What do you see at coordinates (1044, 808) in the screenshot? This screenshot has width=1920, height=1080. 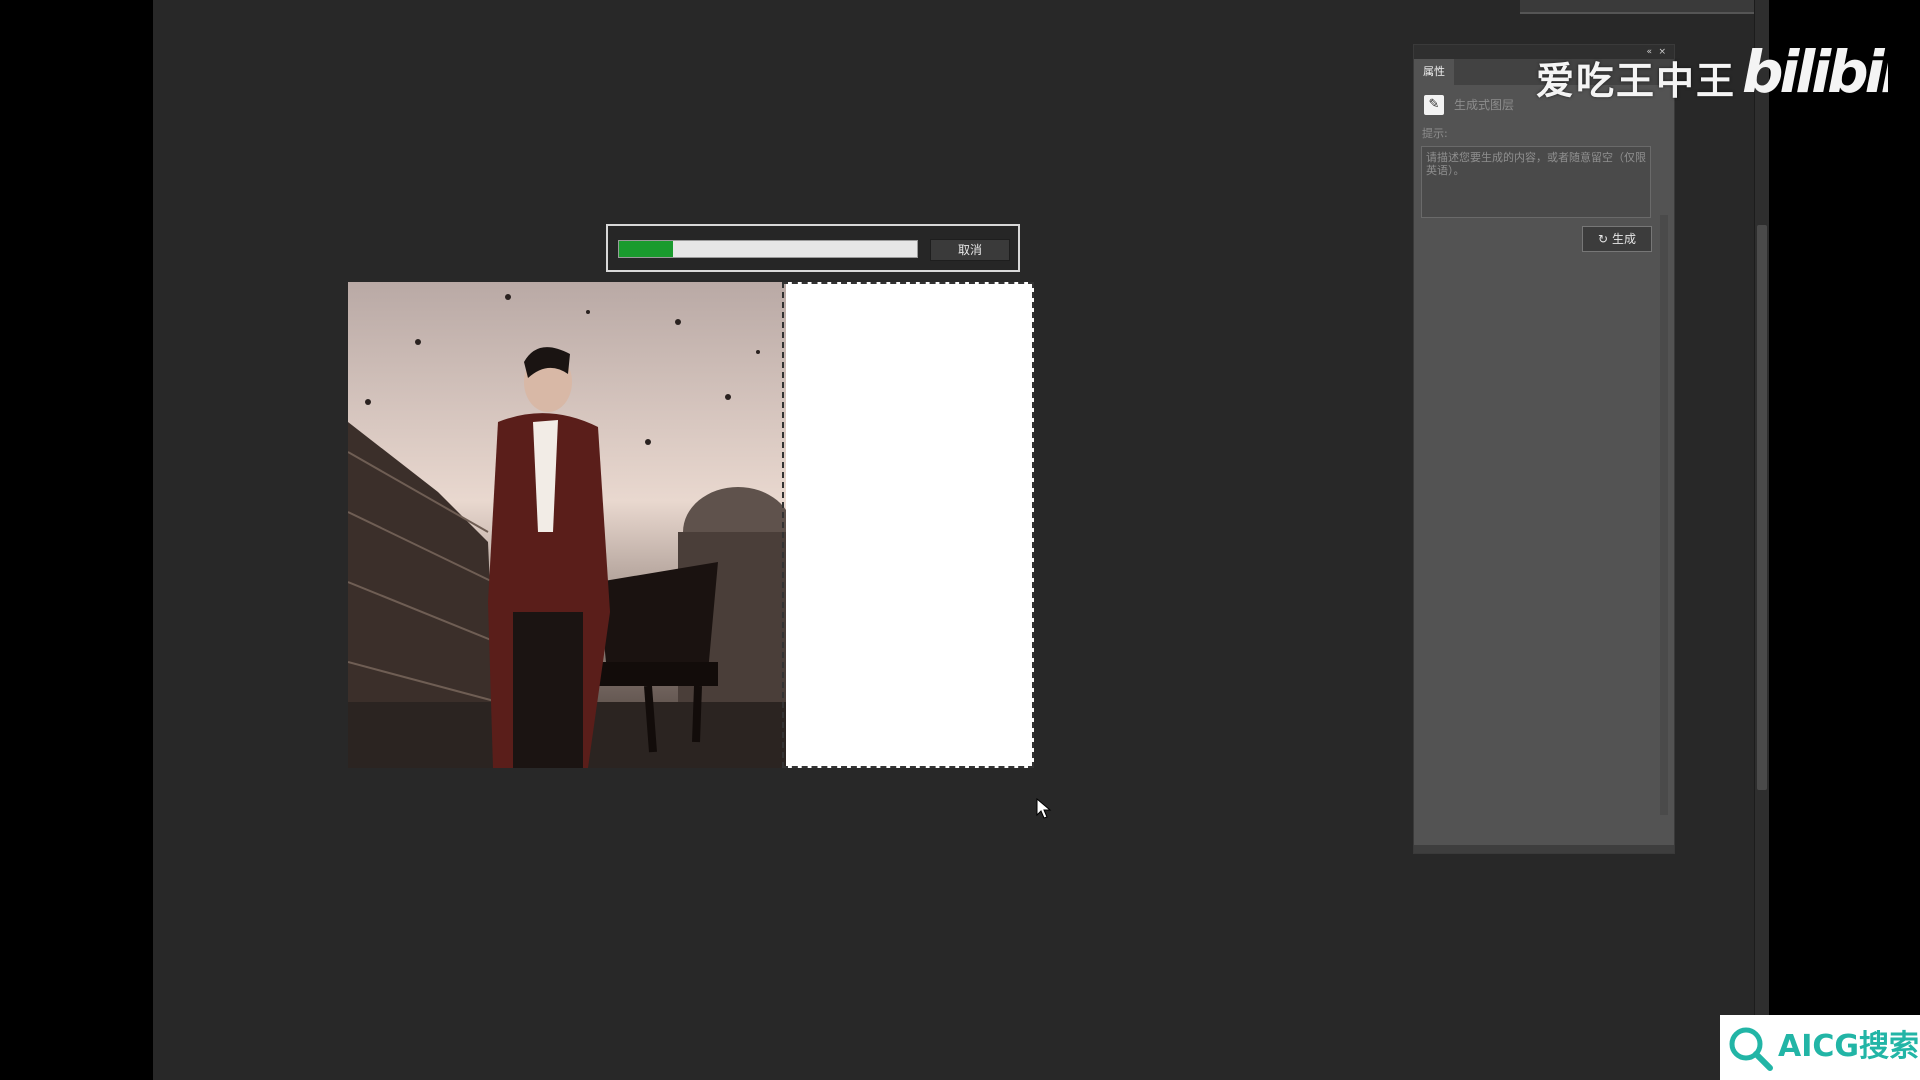 I see `mouse-pointer-icon` at bounding box center [1044, 808].